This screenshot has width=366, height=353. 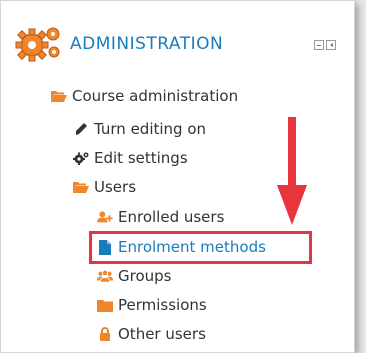 I want to click on tree-item-label: Groups, so click(x=145, y=276).